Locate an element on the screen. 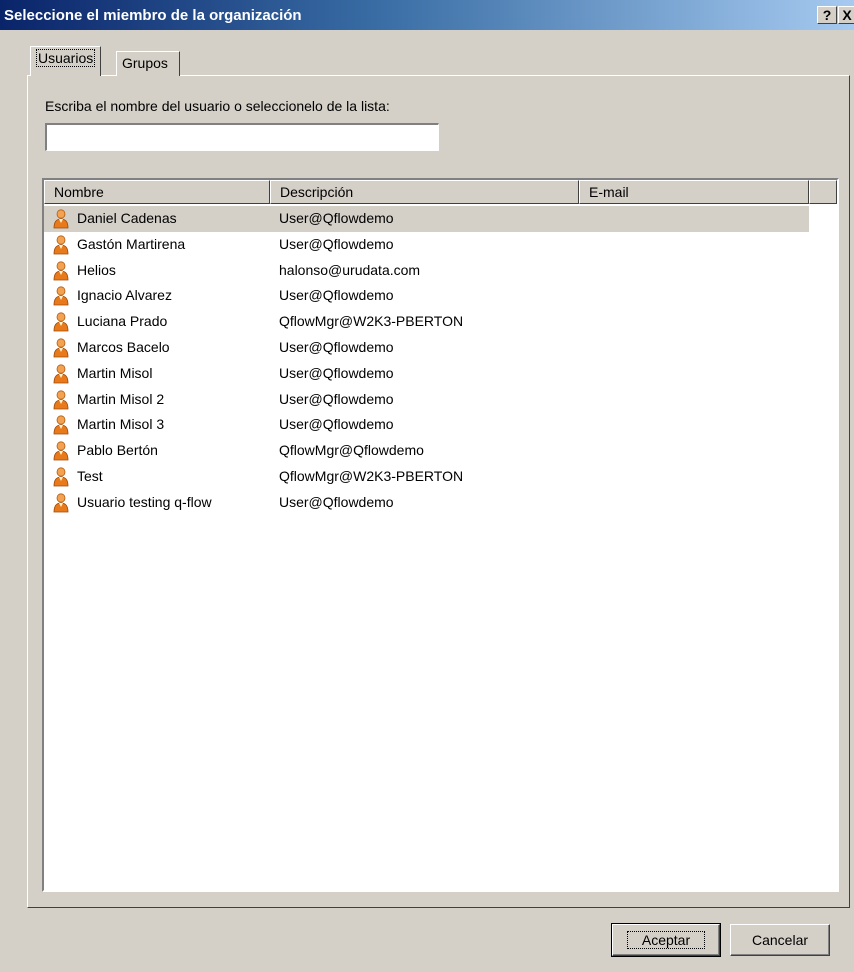  list-item: Test QflowMgr@W2K3-PBERTON is located at coordinates (440, 477).